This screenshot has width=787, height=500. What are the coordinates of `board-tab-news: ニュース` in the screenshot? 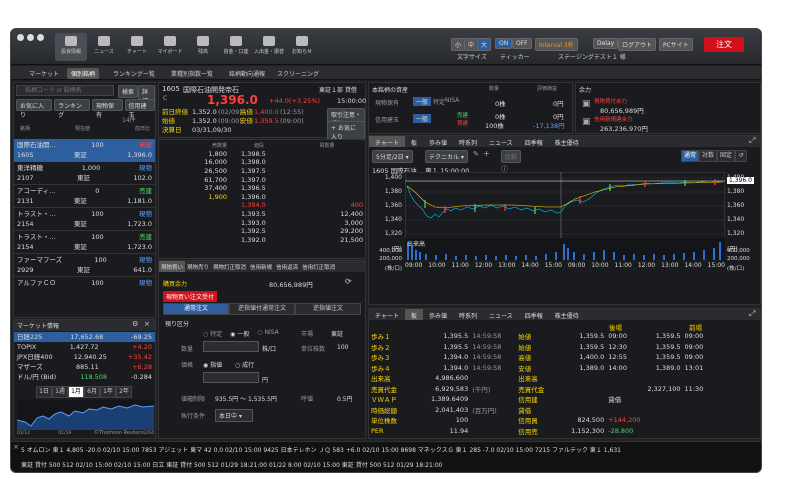 It's located at (501, 314).